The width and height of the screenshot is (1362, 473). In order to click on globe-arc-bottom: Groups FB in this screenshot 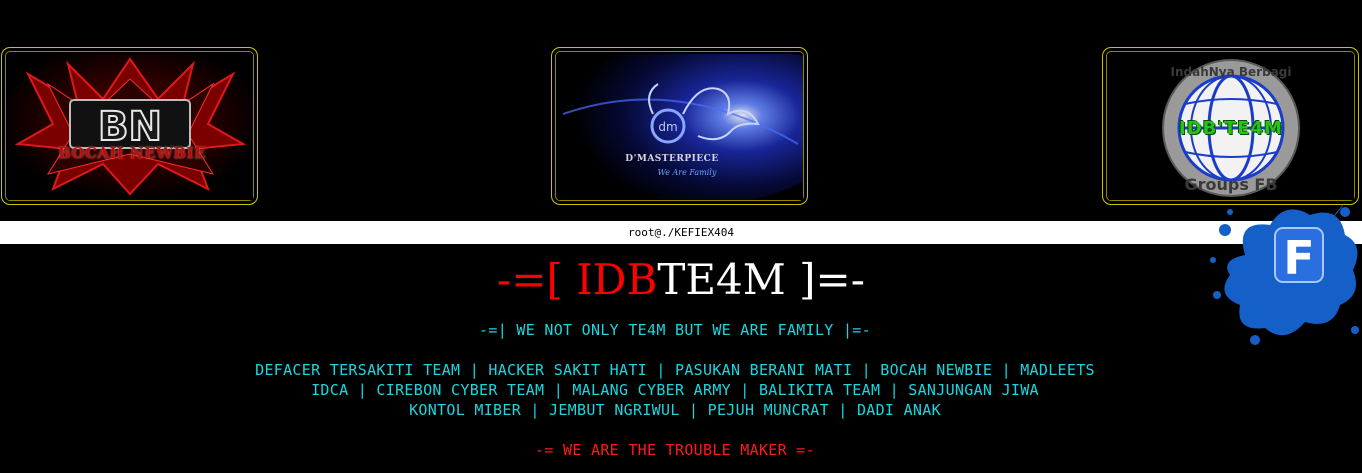, I will do `click(1230, 184)`.